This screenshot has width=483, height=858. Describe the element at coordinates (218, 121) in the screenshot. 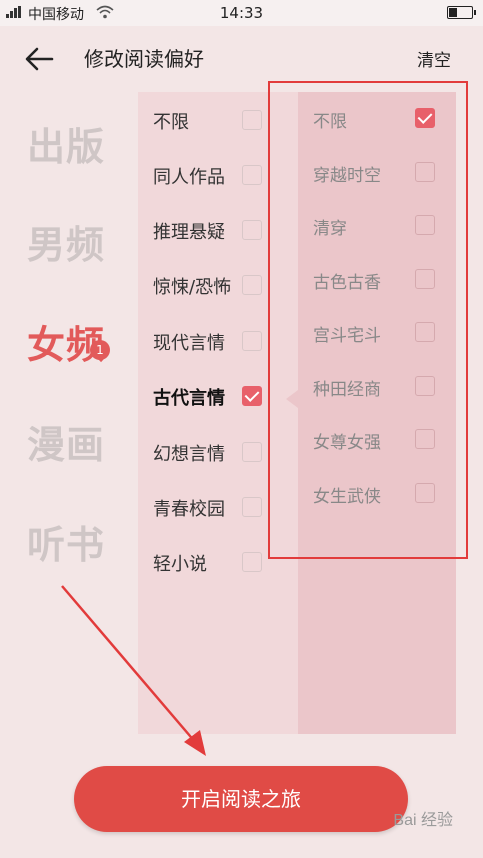

I see `subcategory-item: 不限` at that location.